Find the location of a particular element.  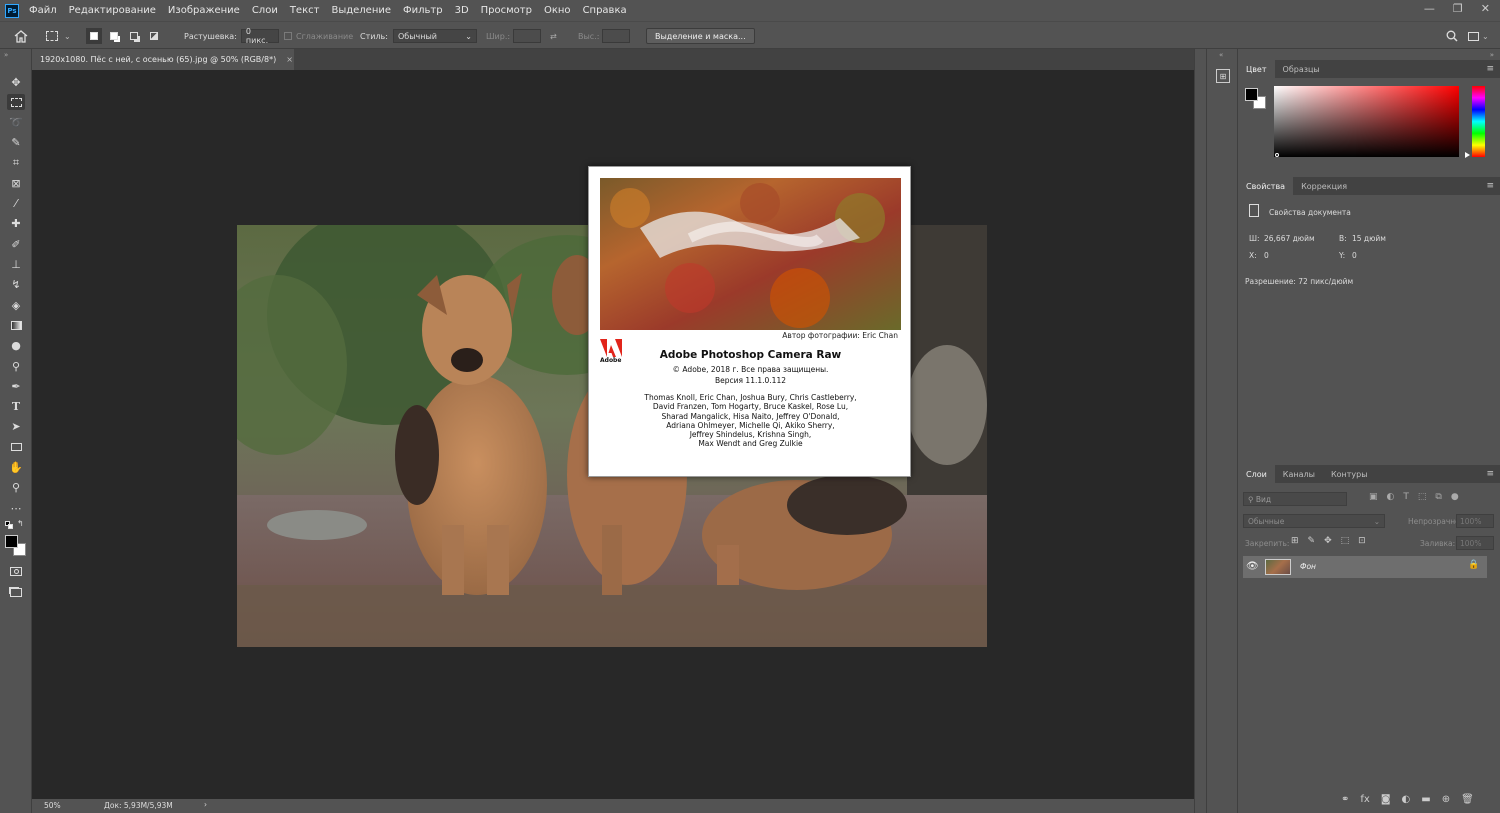

edit-toolbar-icon: ⋯ is located at coordinates (16, 508).